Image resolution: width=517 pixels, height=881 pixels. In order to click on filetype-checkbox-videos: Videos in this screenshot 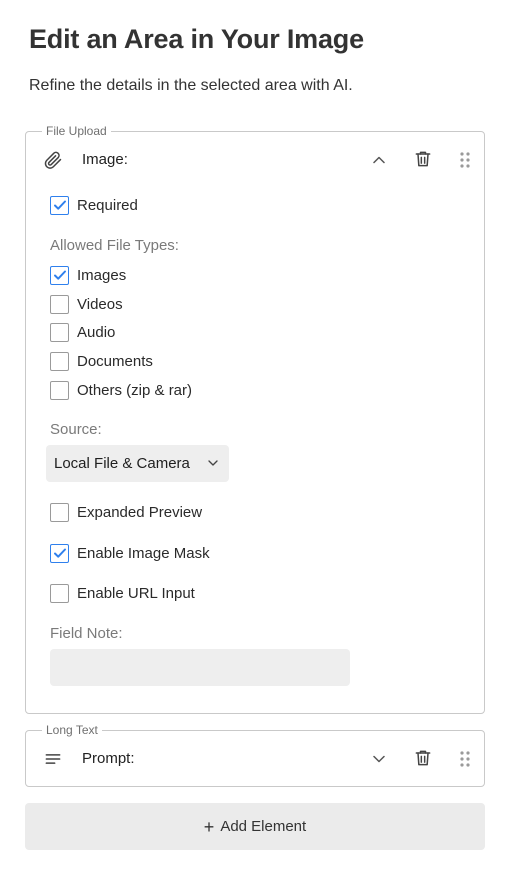, I will do `click(86, 304)`.